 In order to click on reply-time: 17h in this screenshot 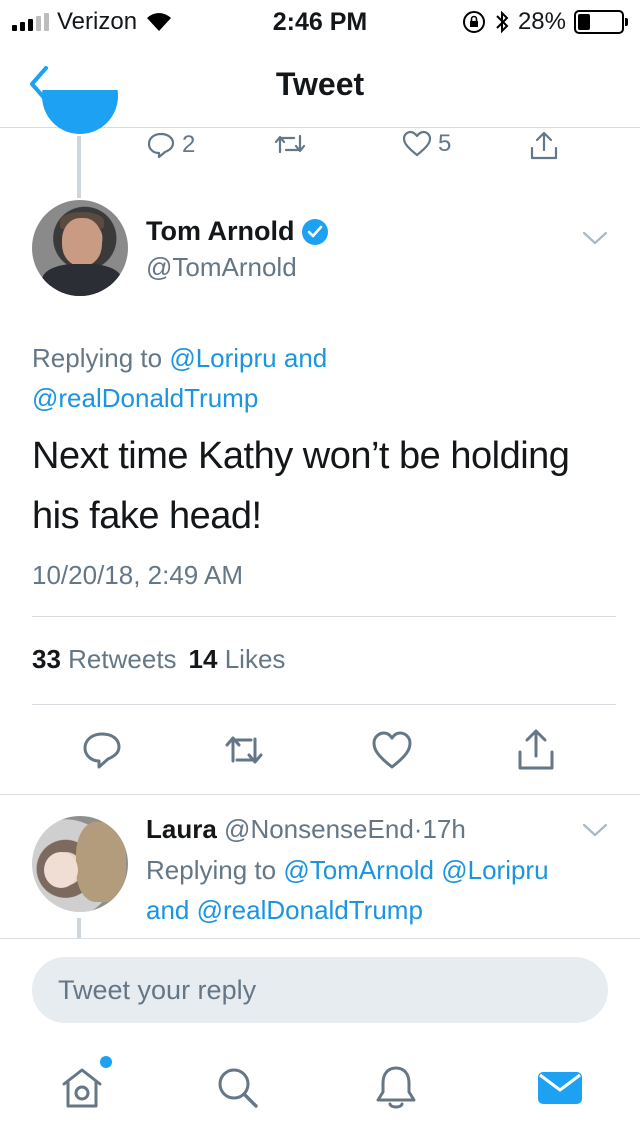, I will do `click(444, 829)`.